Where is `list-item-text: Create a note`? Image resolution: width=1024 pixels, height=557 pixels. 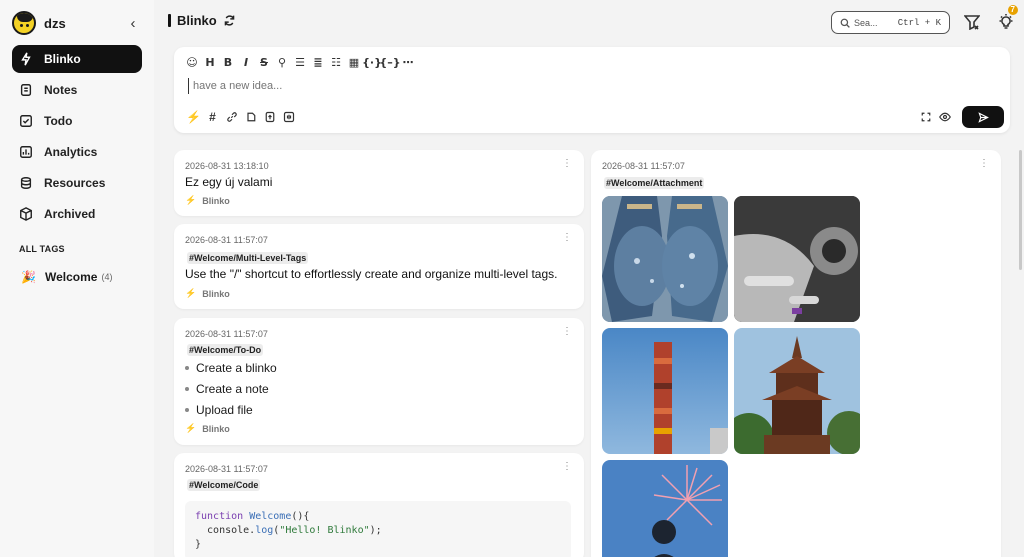 list-item-text: Create a note is located at coordinates (232, 388).